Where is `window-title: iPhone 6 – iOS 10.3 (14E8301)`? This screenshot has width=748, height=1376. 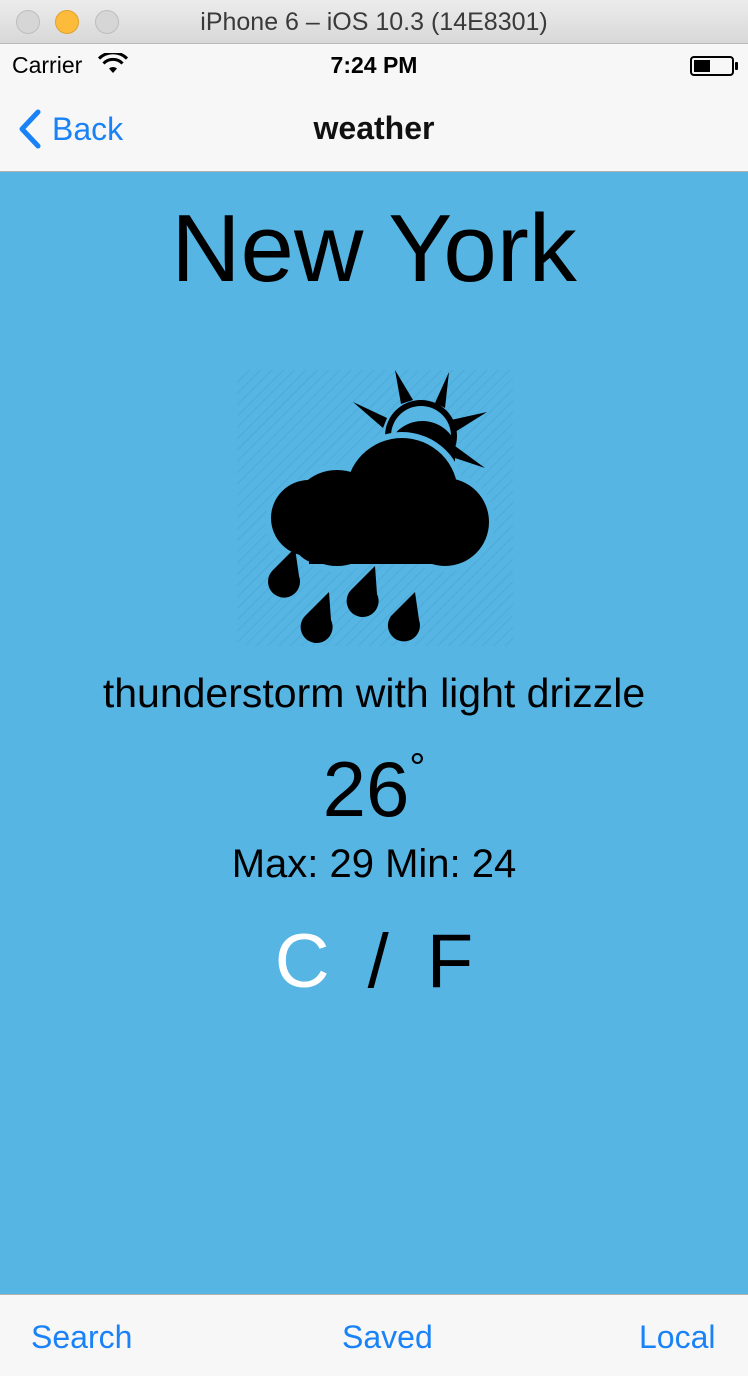 window-title: iPhone 6 – iOS 10.3 (14E8301) is located at coordinates (374, 22).